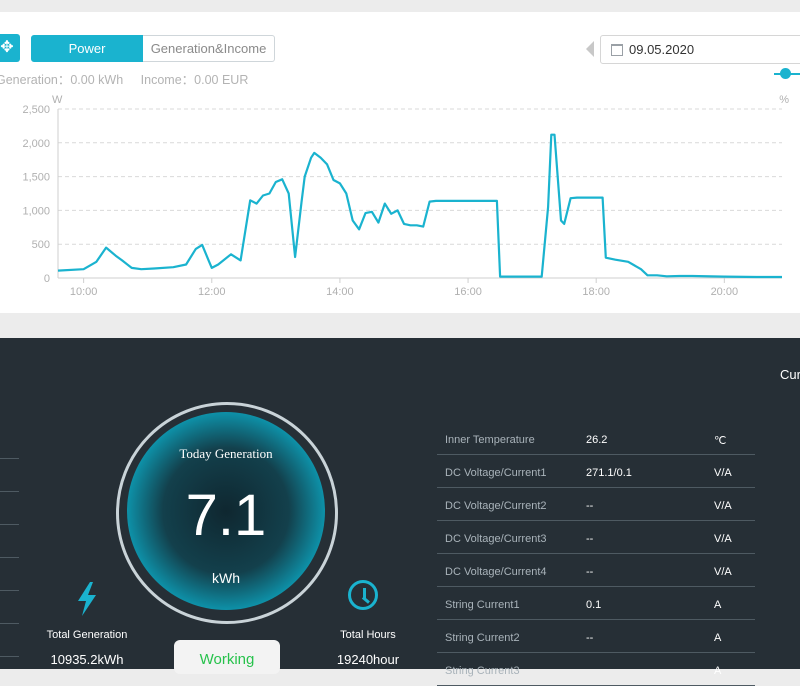  I want to click on param-label: Inner Temperature, so click(490, 440).